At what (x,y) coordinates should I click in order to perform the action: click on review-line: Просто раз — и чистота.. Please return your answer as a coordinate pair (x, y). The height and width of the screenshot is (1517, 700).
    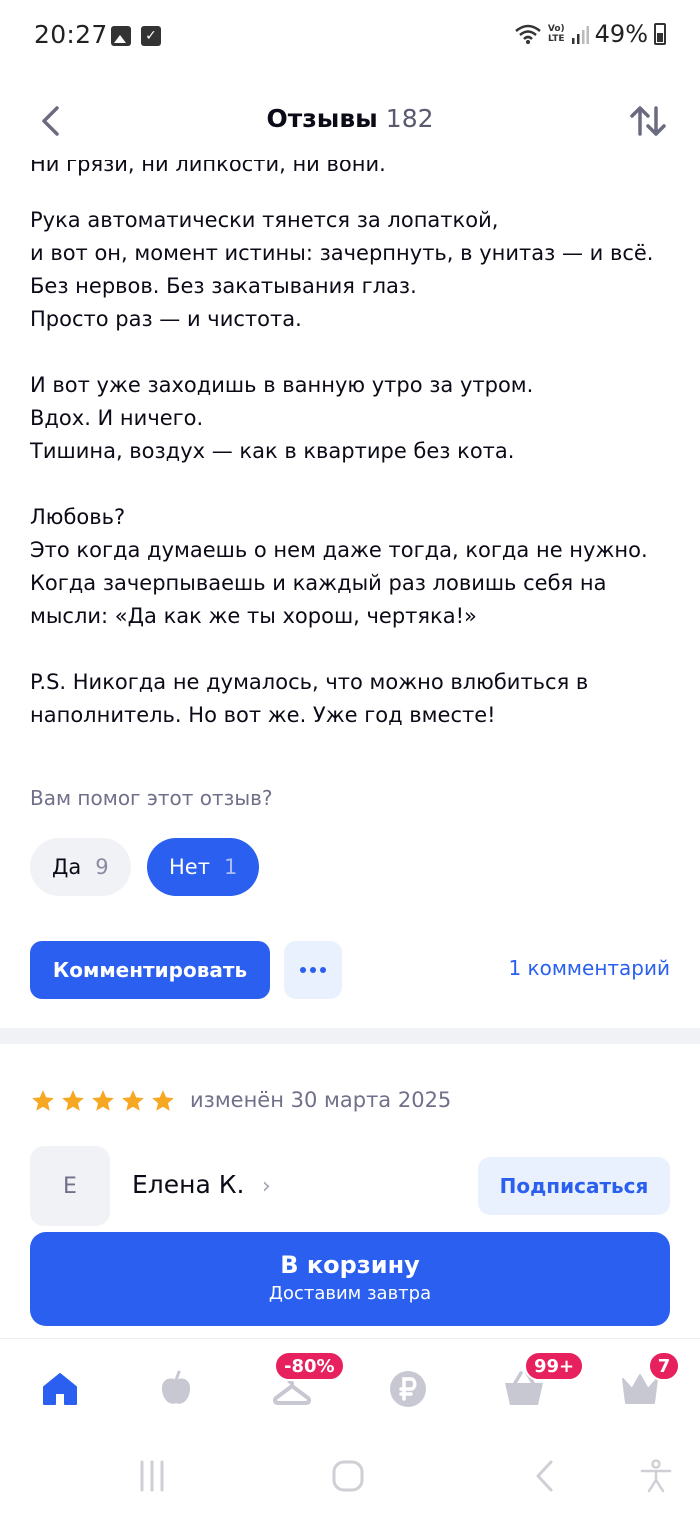
    Looking at the image, I should click on (166, 319).